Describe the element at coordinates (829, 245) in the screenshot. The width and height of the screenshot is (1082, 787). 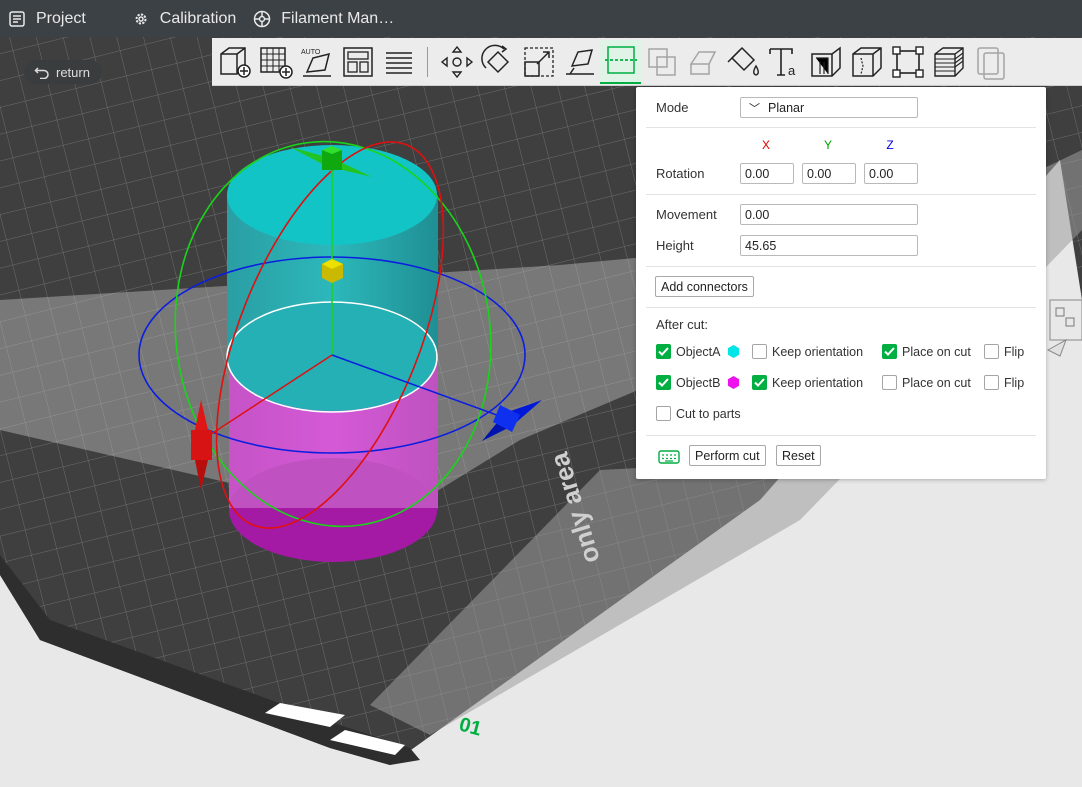
I see `height-input: 45.65` at that location.